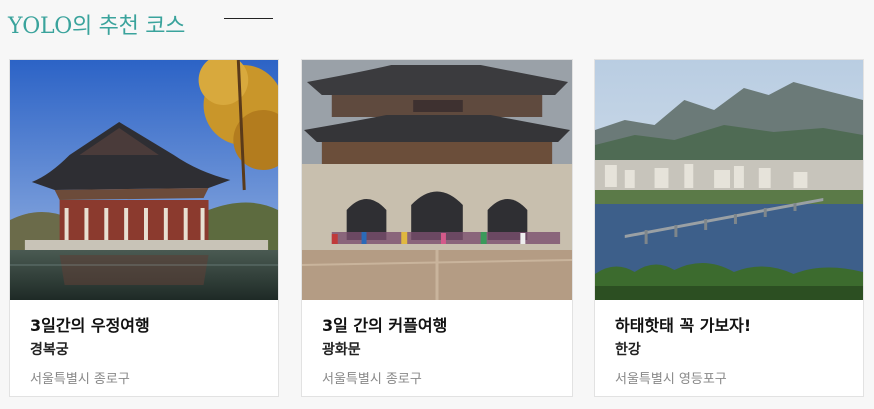  I want to click on course-place: 한강, so click(628, 350).